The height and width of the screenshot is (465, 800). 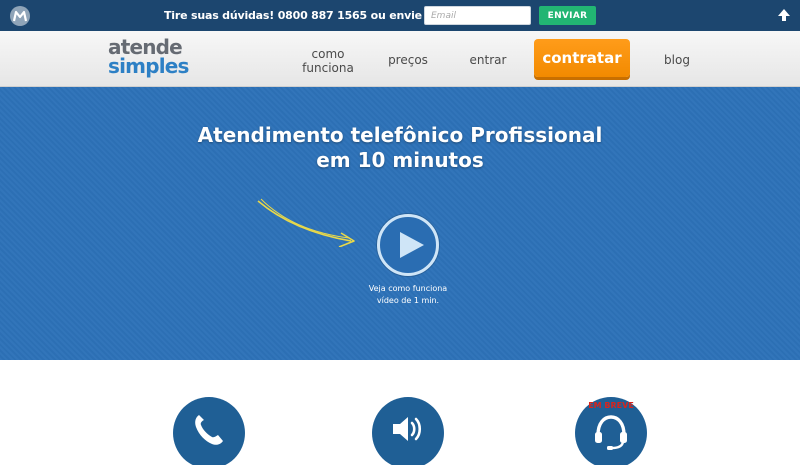 I want to click on phone-icon, so click(x=209, y=430).